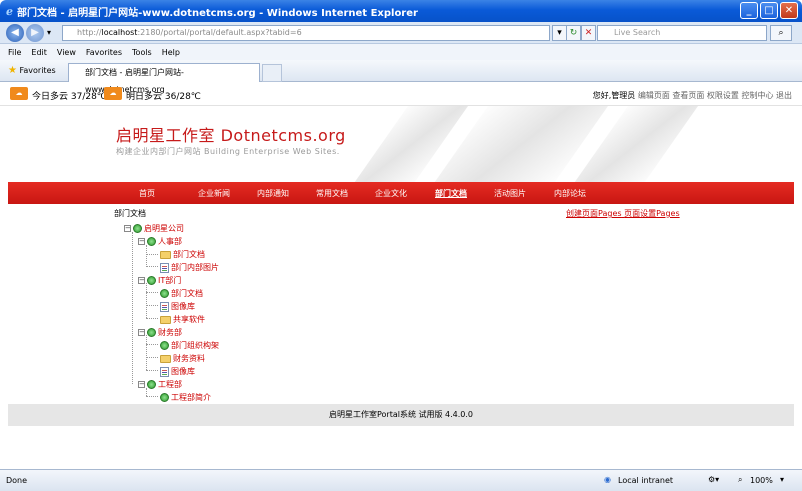 The image size is (802, 491). I want to click on nav-dept-docs: 部门文档, so click(451, 193).